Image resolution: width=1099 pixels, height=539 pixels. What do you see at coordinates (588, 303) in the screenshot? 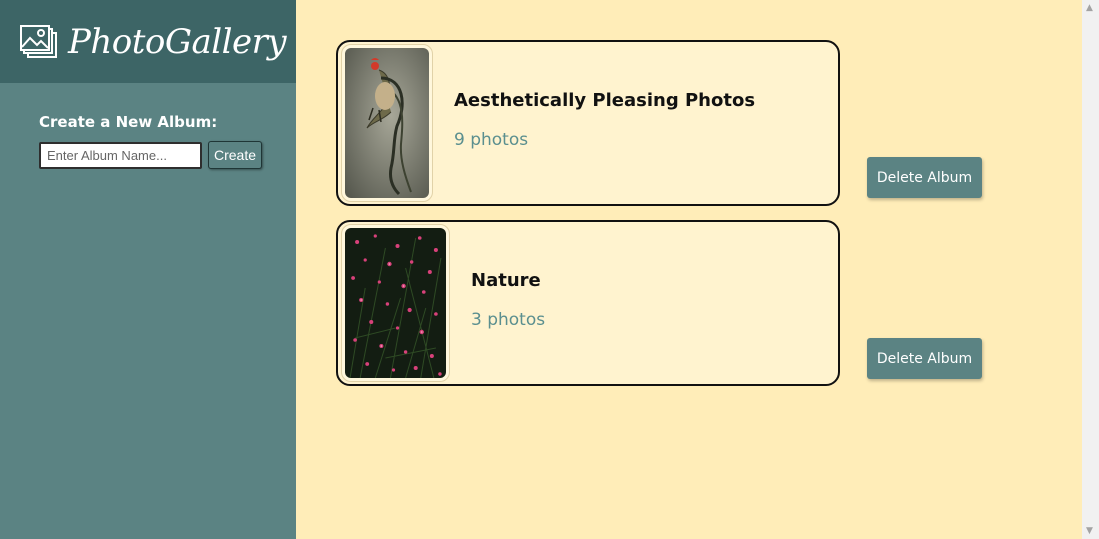
I see `album-card: Nature 3 photos` at bounding box center [588, 303].